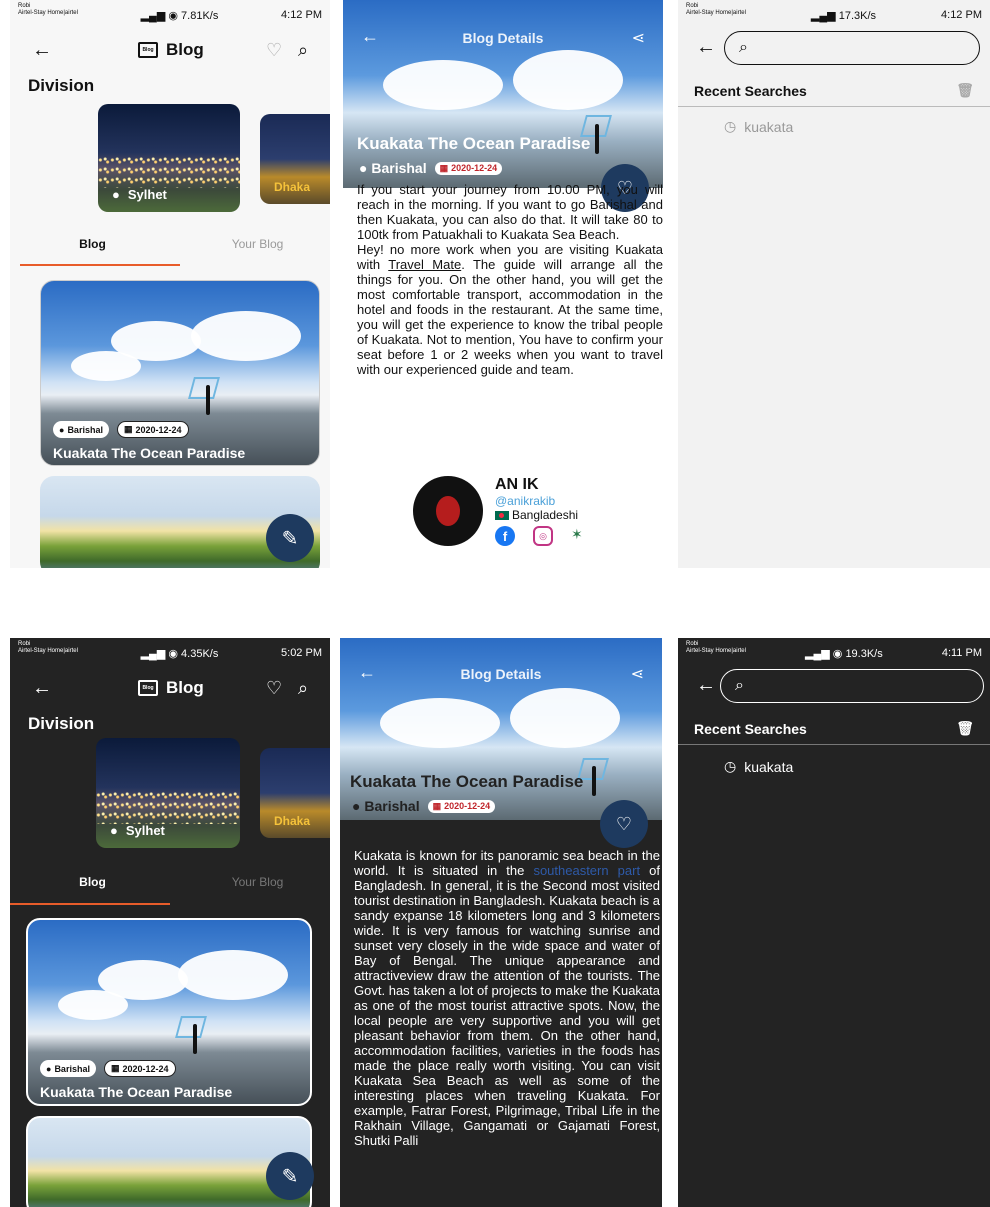 Image resolution: width=990 pixels, height=1207 pixels. I want to click on author-handle: @anikrakib, so click(539, 501).